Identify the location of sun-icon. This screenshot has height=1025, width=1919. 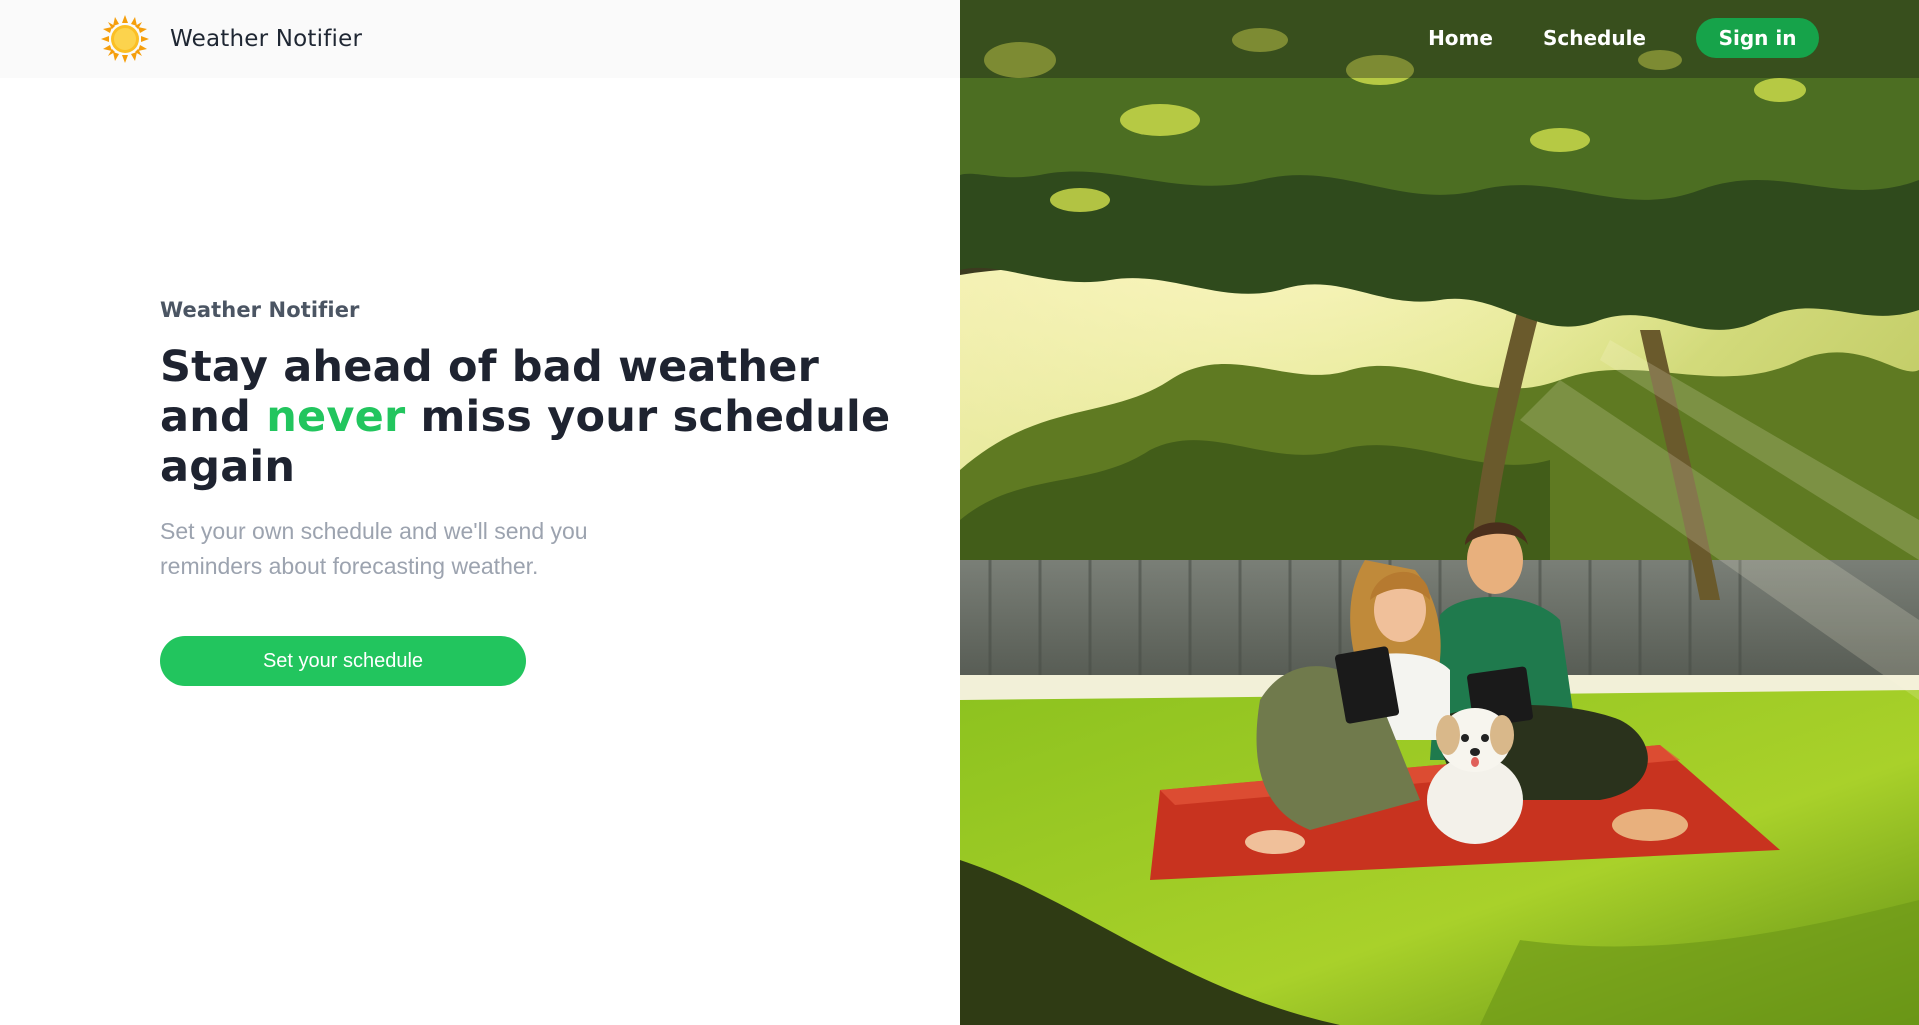
(125, 39).